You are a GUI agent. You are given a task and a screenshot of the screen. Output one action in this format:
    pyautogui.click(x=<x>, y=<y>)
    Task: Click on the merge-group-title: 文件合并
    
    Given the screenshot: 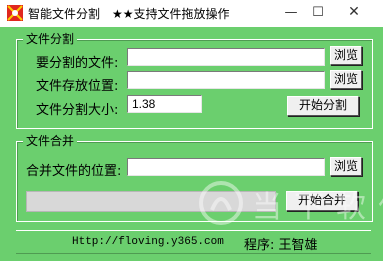 What is the action you would take?
    pyautogui.click(x=50, y=141)
    